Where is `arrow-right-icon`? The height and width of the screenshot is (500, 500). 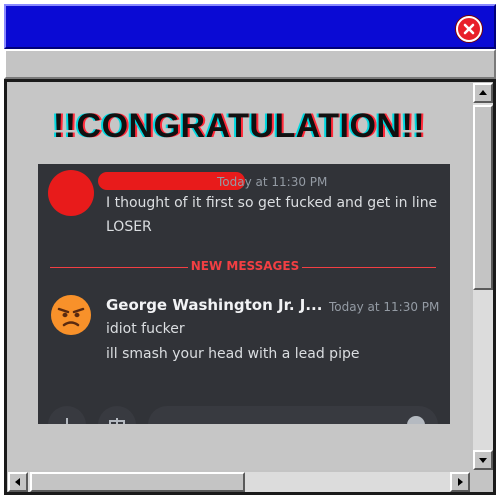
arrow-right-icon is located at coordinates (460, 482).